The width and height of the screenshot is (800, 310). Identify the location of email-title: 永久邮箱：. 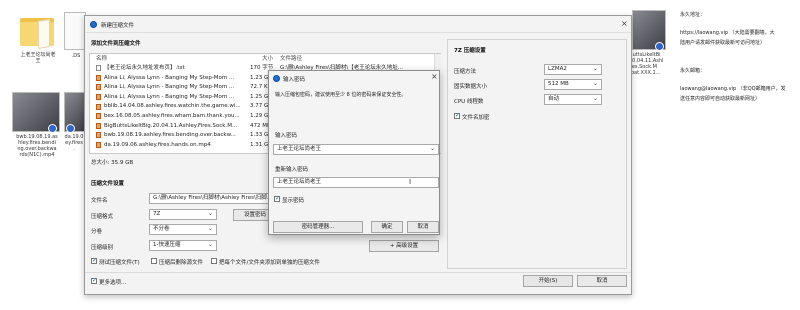
(693, 71).